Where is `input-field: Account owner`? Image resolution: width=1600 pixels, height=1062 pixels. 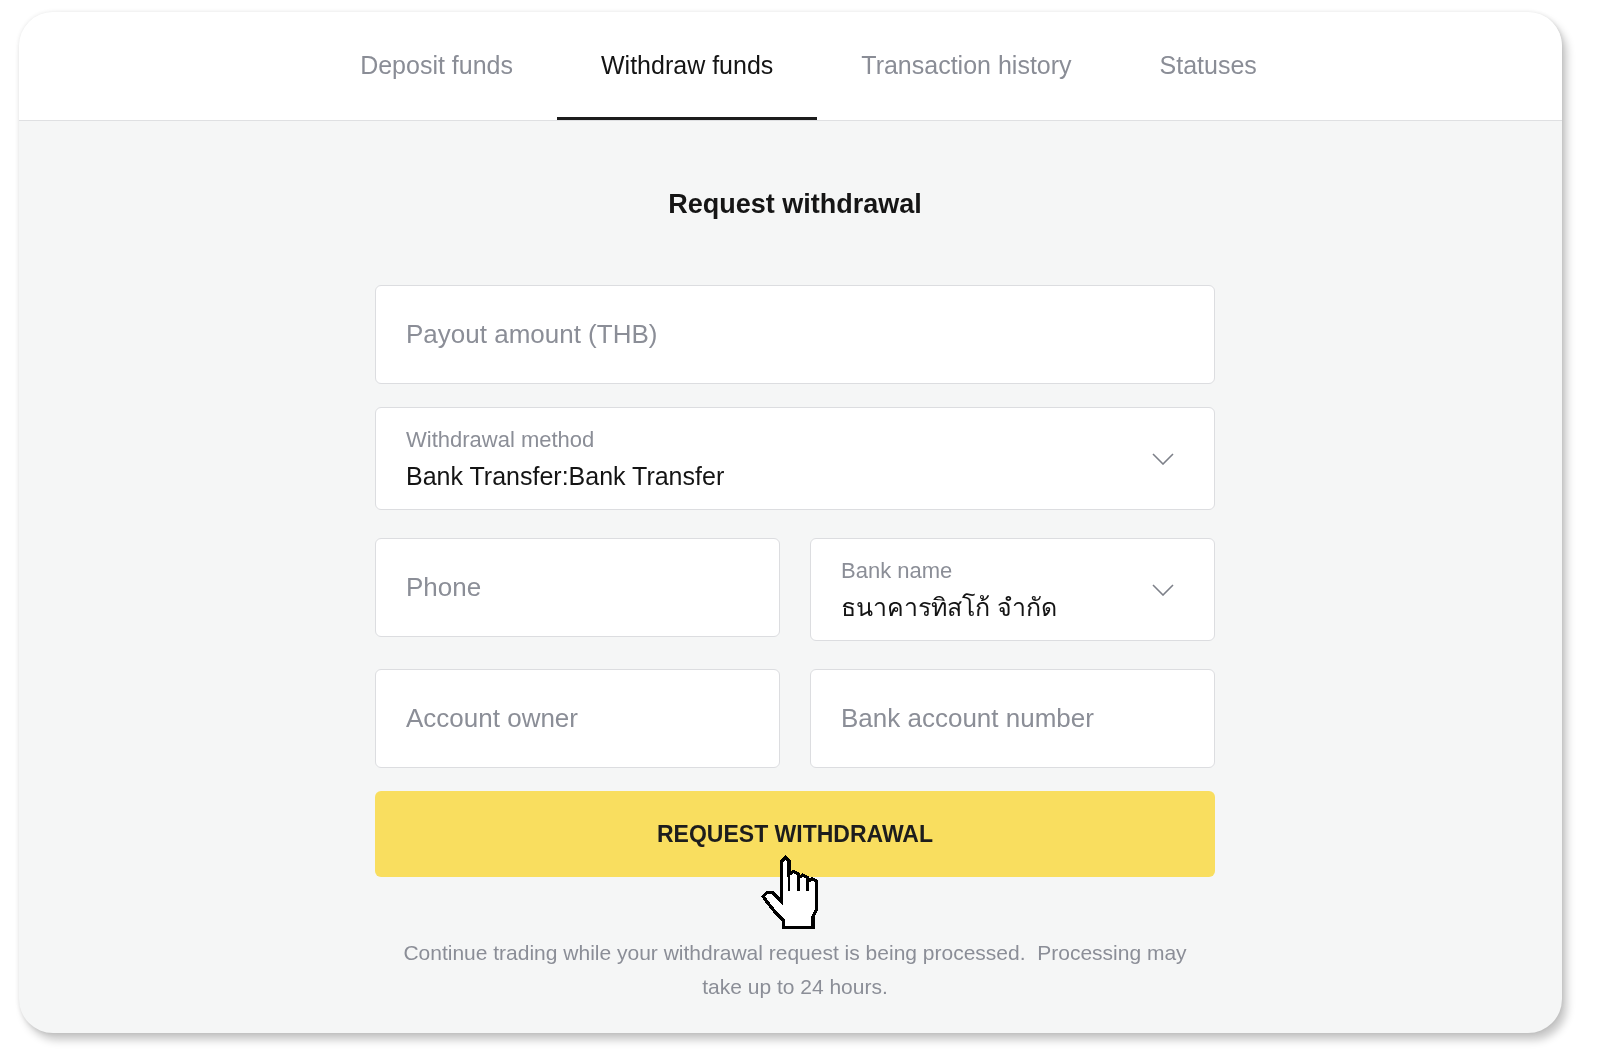
input-field: Account owner is located at coordinates (577, 718).